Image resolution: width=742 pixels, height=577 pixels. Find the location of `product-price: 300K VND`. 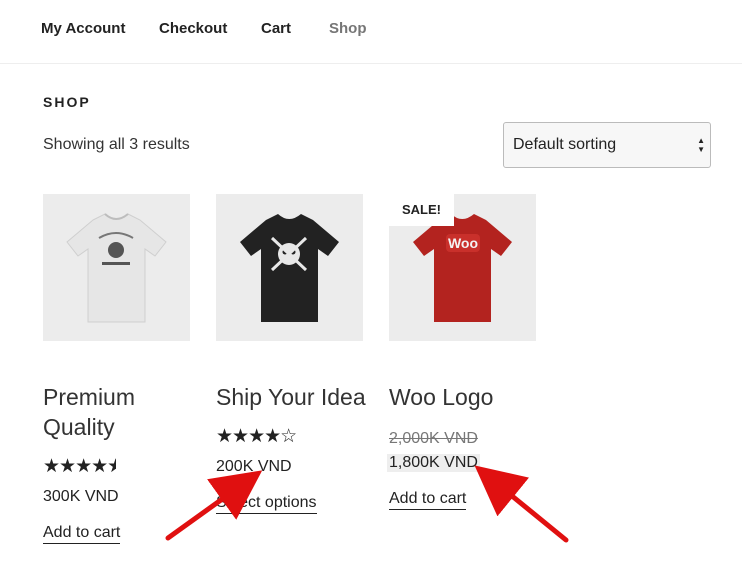

product-price: 300K VND is located at coordinates (81, 496).